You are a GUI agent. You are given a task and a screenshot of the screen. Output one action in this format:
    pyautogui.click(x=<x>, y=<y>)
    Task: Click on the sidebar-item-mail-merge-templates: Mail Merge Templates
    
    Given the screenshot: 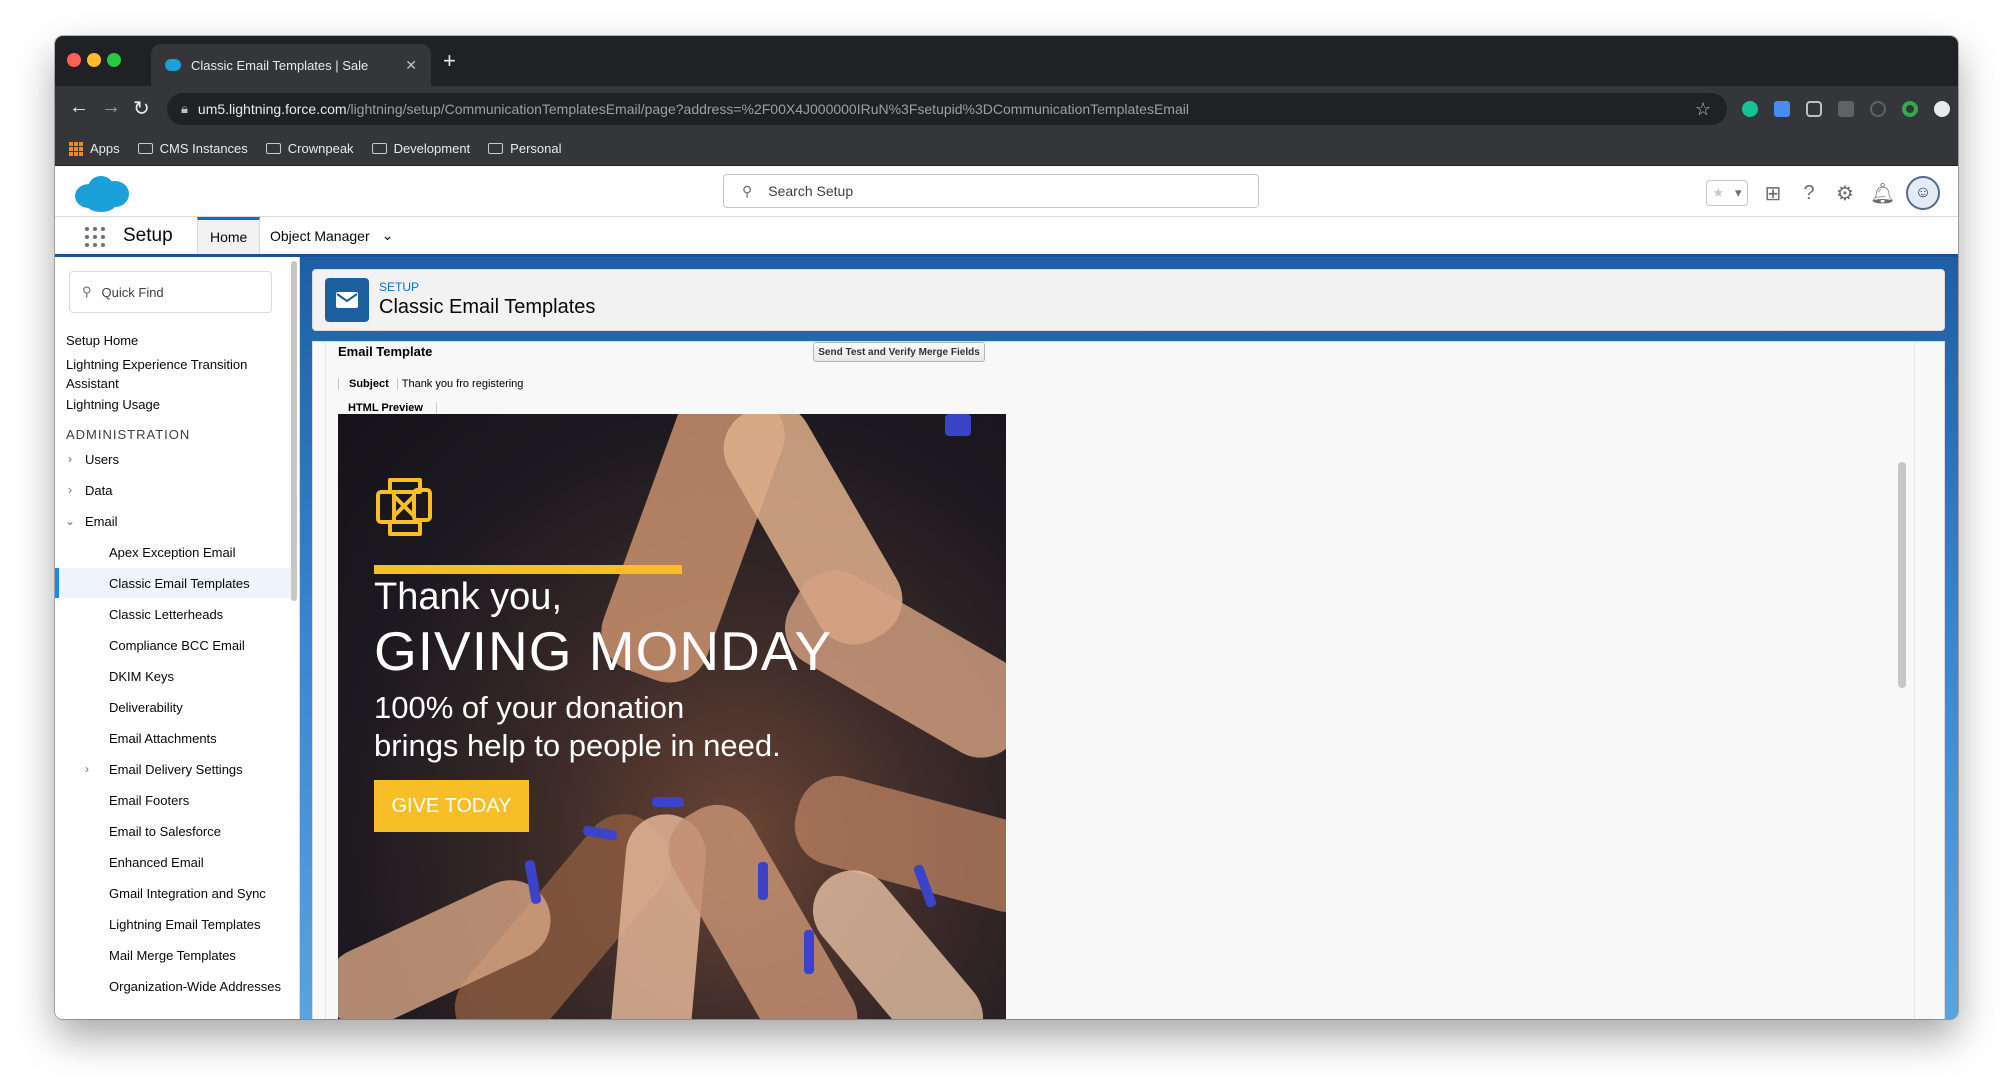 What is the action you would take?
    pyautogui.click(x=173, y=955)
    